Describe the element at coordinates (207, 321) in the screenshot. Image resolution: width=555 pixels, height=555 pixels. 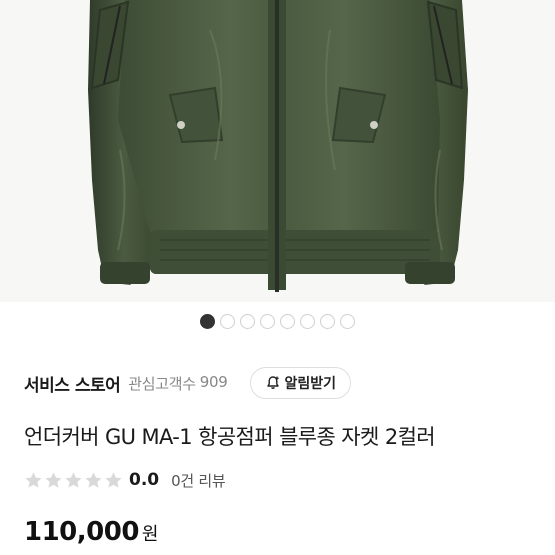
I see `pager-dot-active` at that location.